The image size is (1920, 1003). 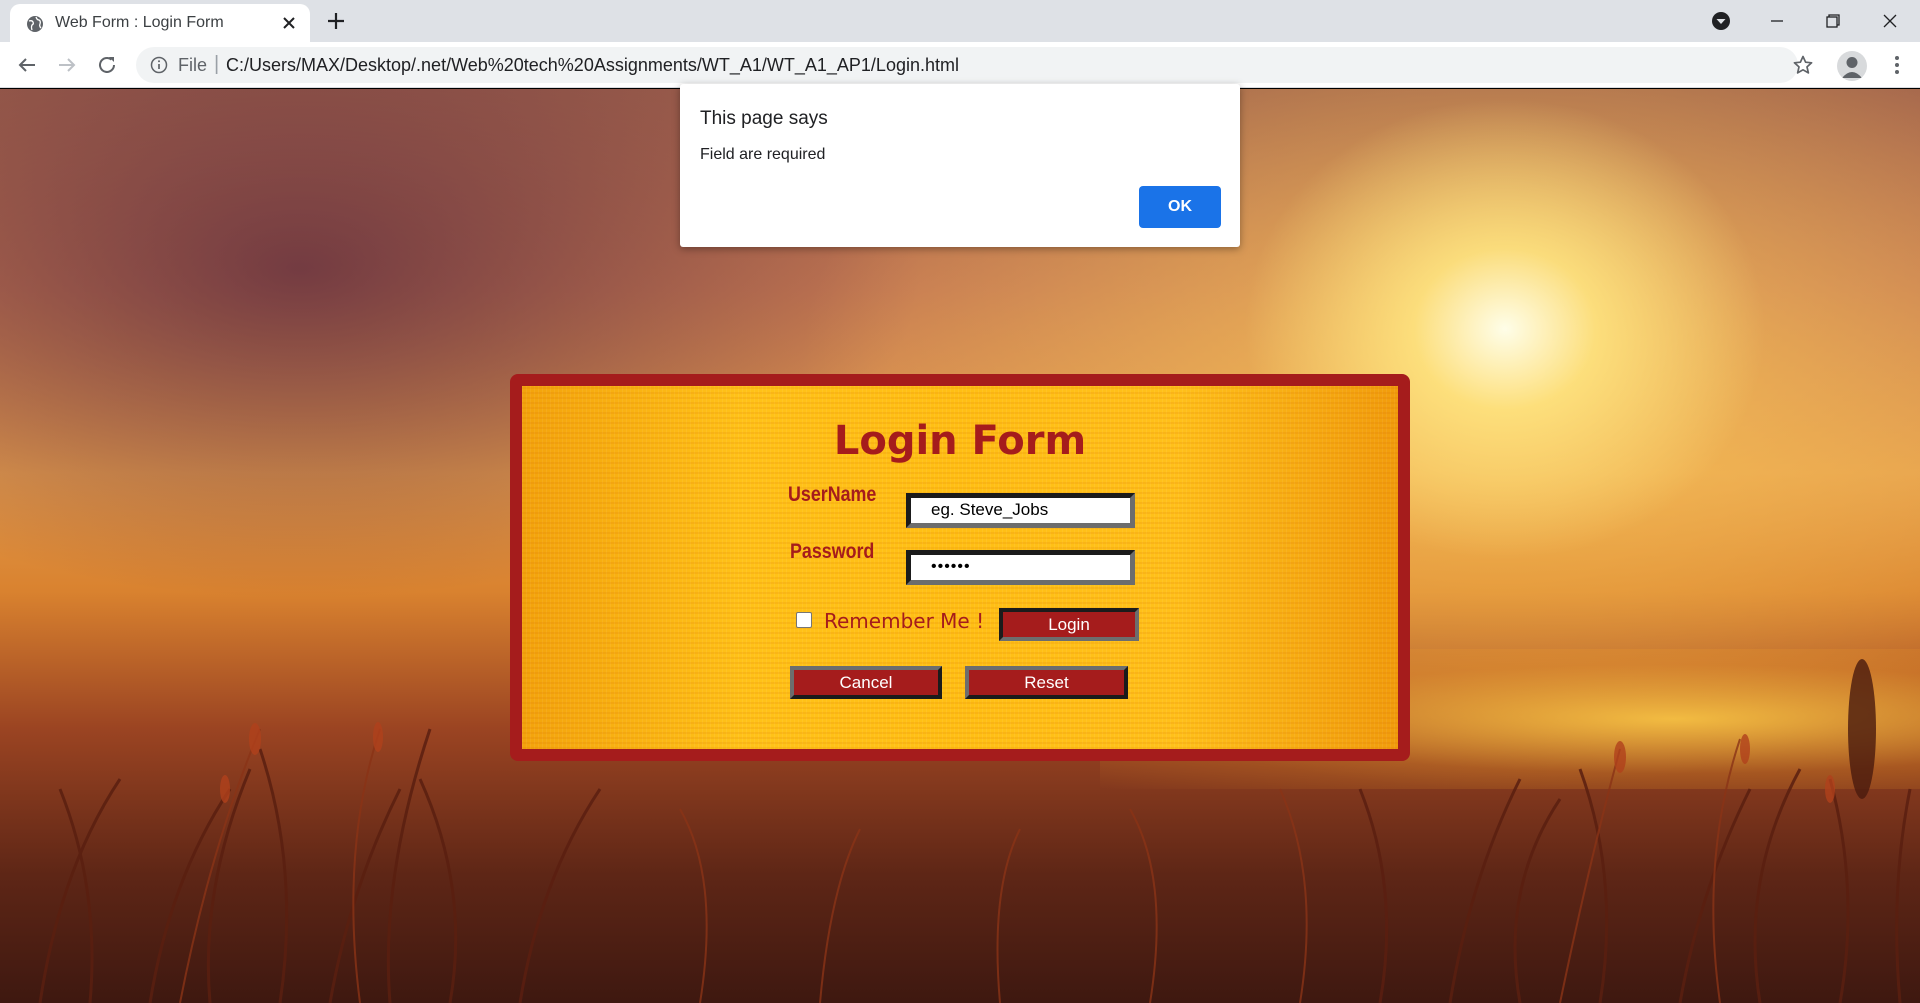 I want to click on username-input: eg. Steve_Jobs, so click(x=1020, y=510).